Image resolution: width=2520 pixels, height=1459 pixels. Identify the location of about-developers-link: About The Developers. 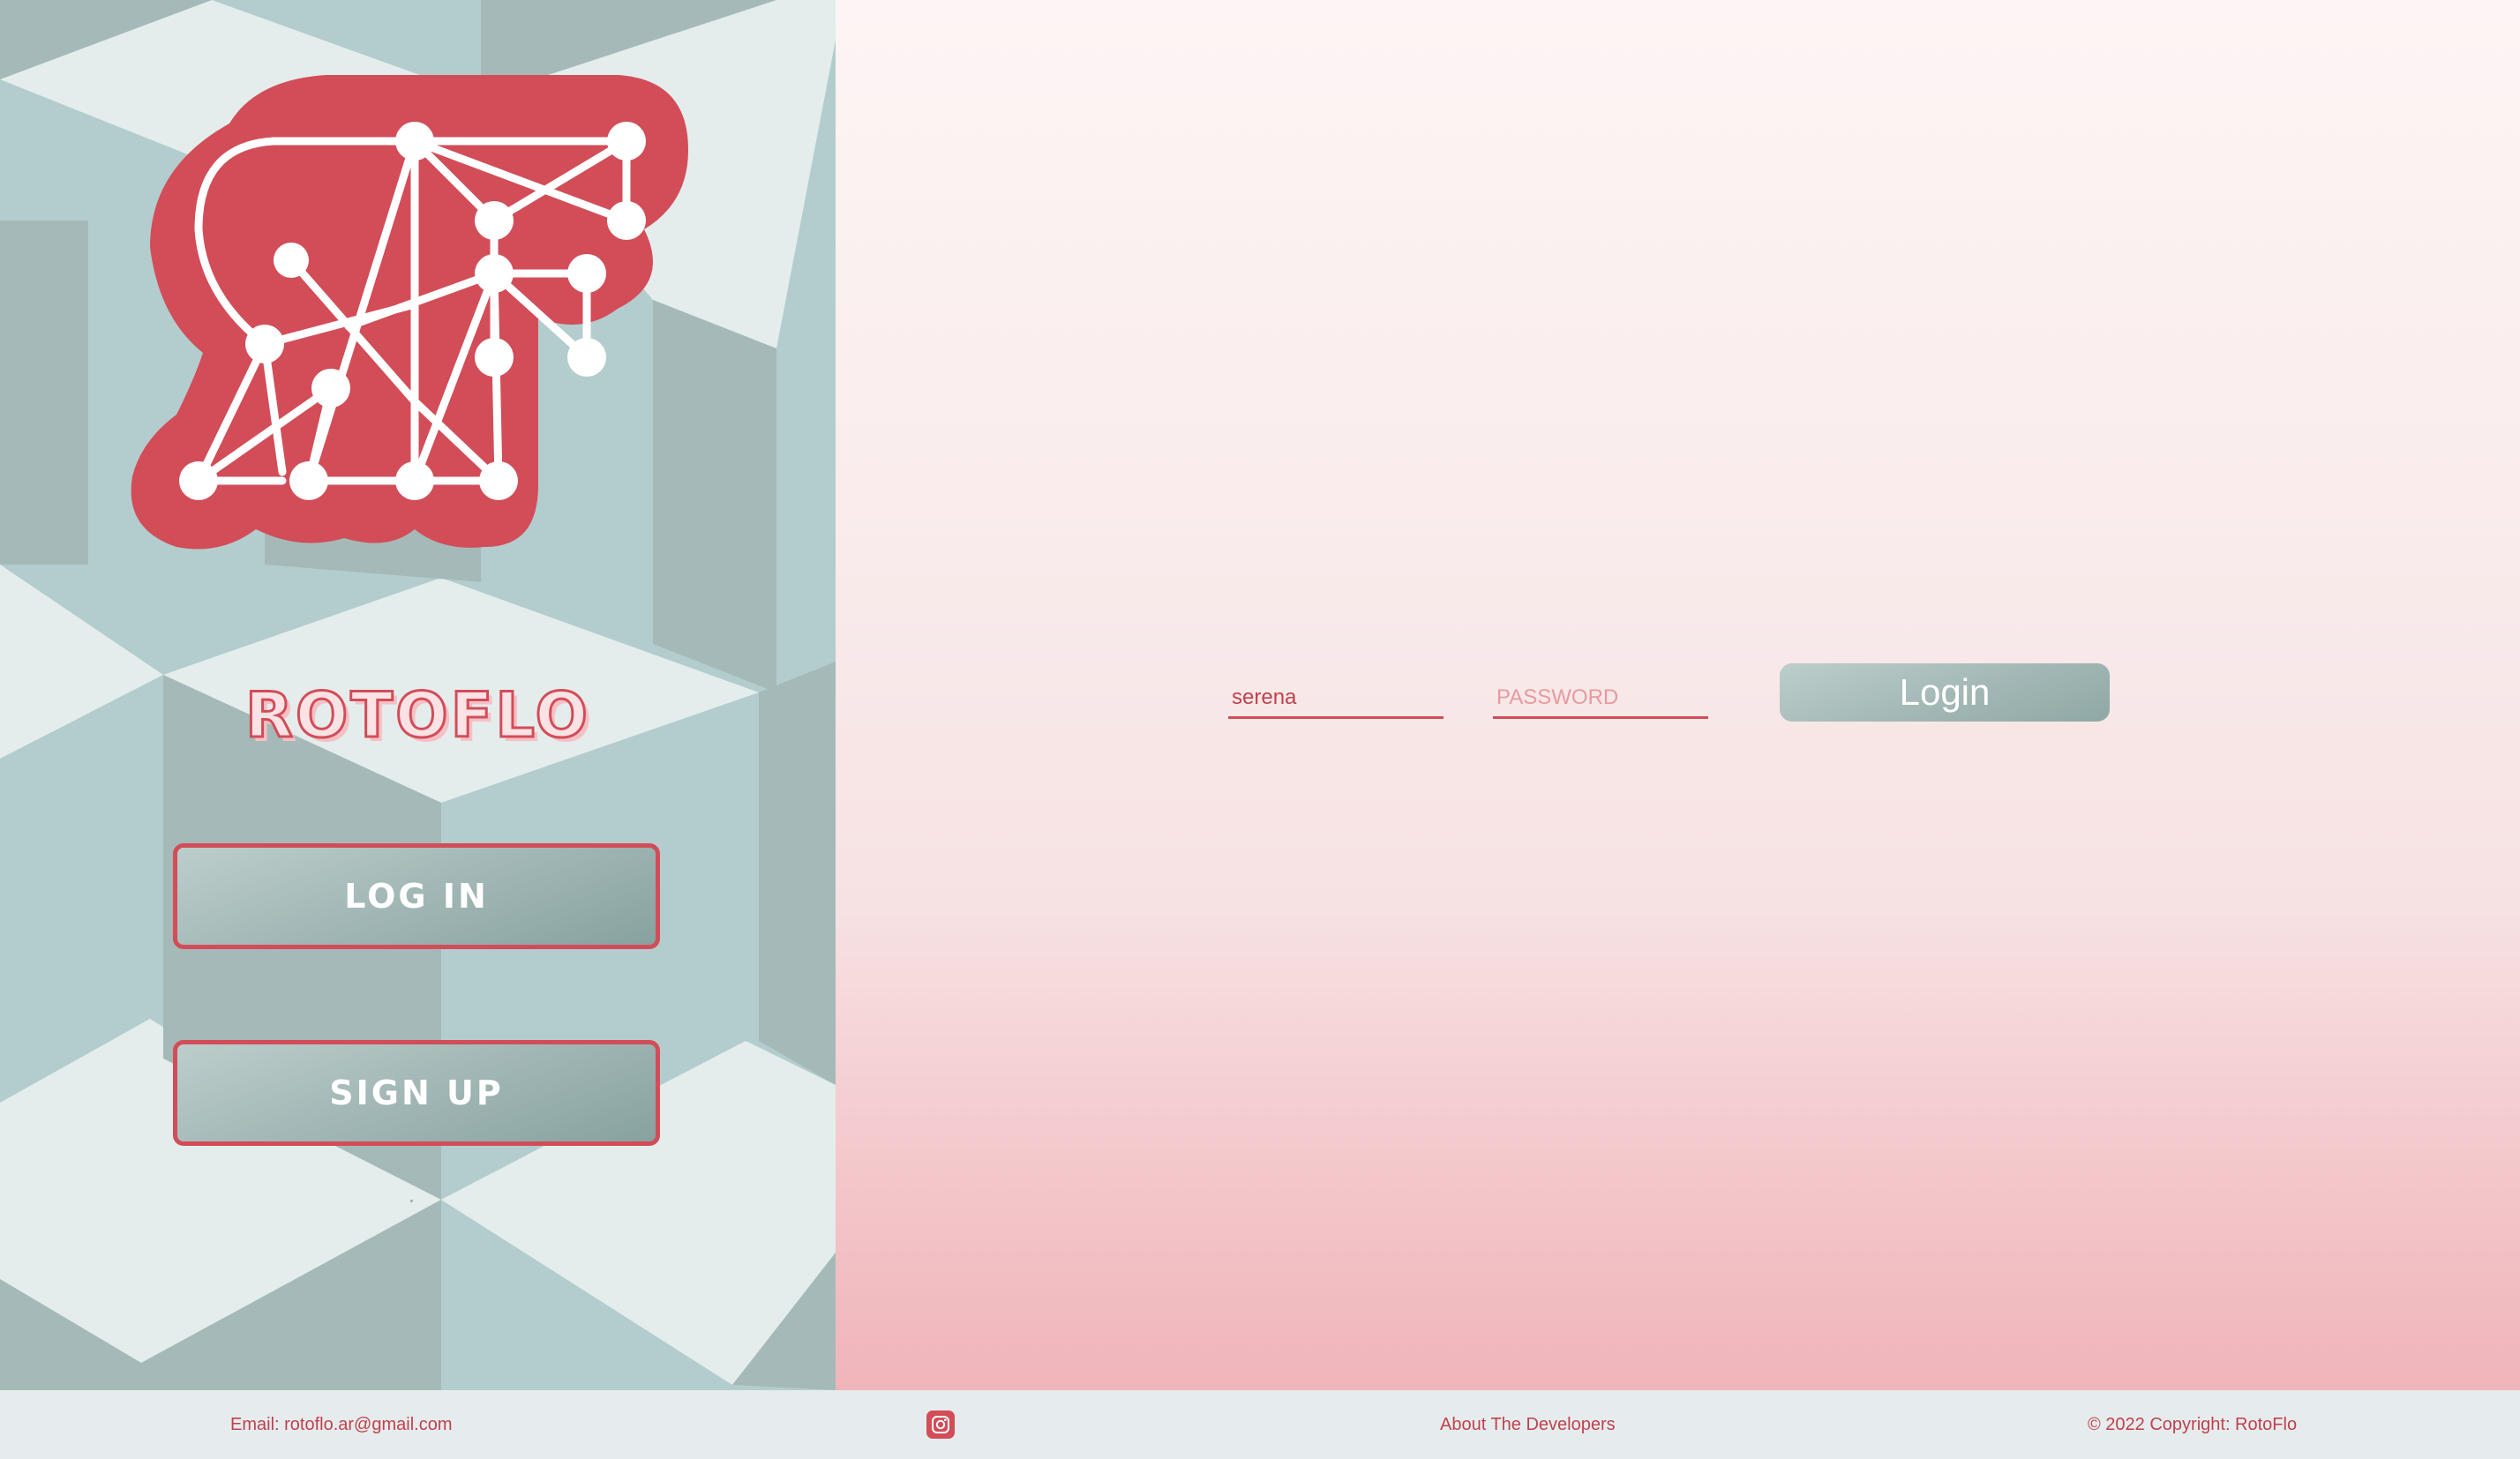
(1528, 1424).